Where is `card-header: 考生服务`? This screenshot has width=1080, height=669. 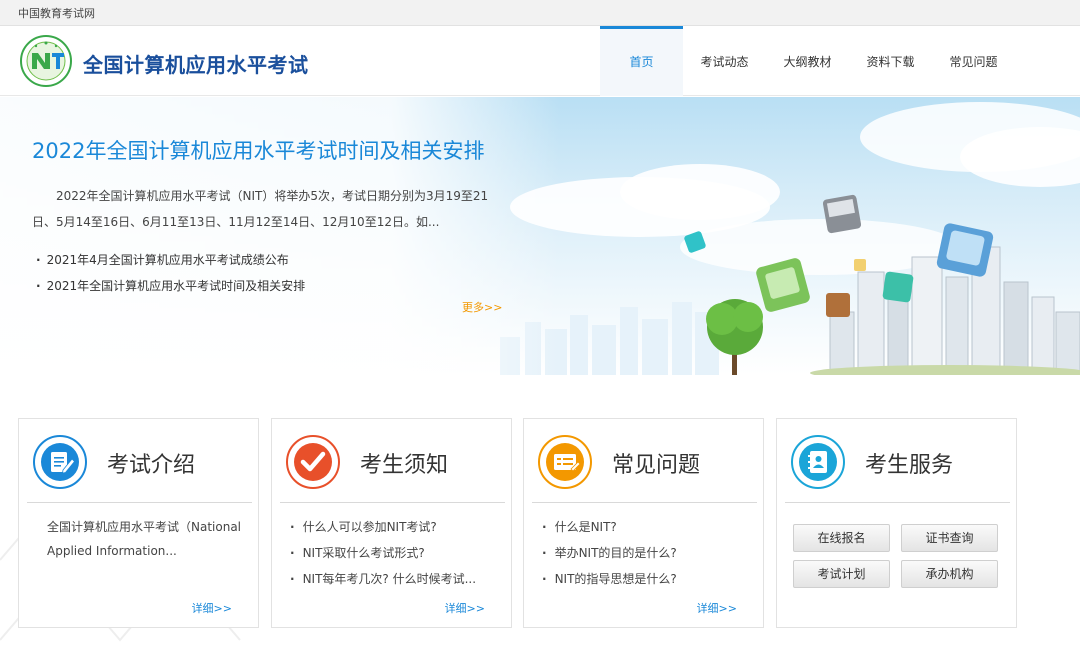 card-header: 考生服务 is located at coordinates (896, 461).